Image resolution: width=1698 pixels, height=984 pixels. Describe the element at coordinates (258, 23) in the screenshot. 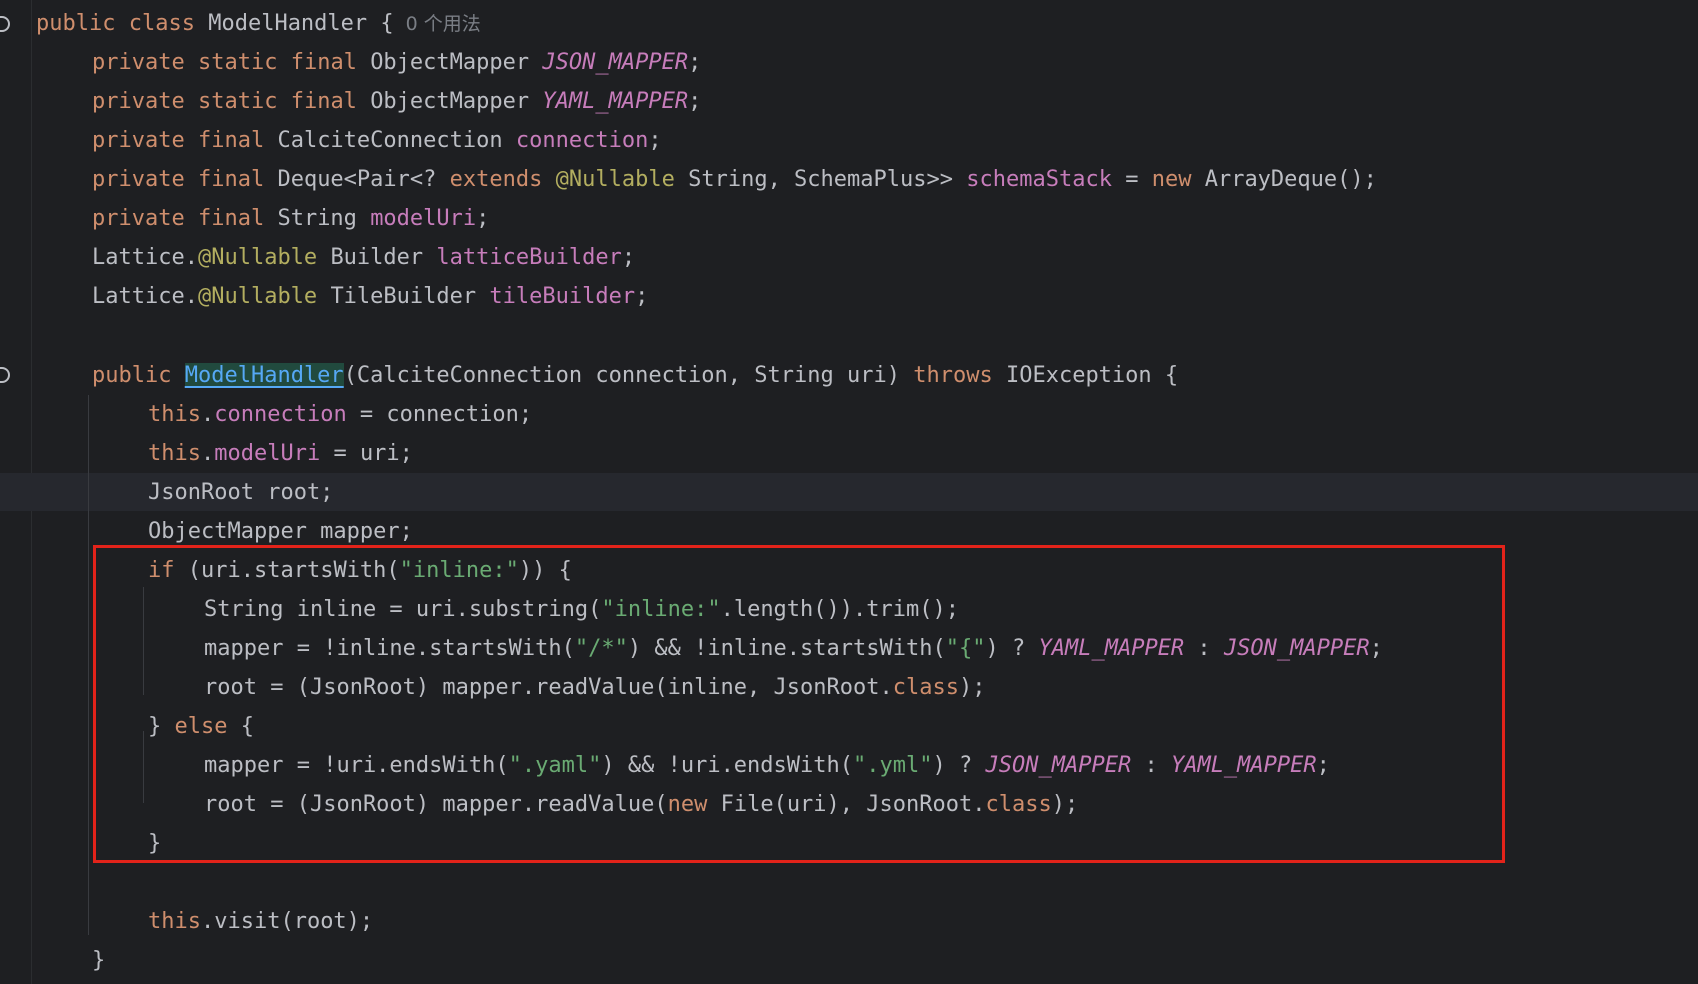

I see `code-line-1: public class ModelHandler {0 个用法` at that location.